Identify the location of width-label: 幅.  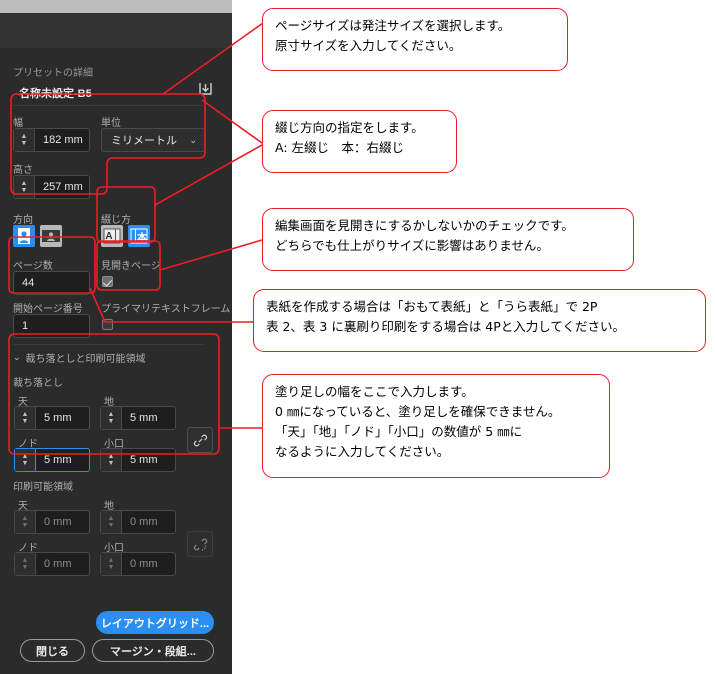
(18, 123).